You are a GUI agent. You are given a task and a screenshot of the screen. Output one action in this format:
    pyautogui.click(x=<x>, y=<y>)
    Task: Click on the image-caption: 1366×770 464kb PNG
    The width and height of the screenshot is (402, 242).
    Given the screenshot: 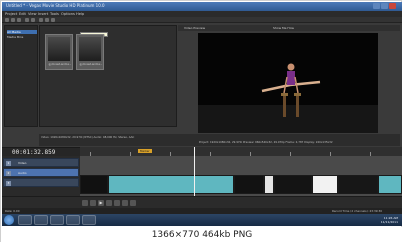 What is the action you would take?
    pyautogui.click(x=201, y=234)
    